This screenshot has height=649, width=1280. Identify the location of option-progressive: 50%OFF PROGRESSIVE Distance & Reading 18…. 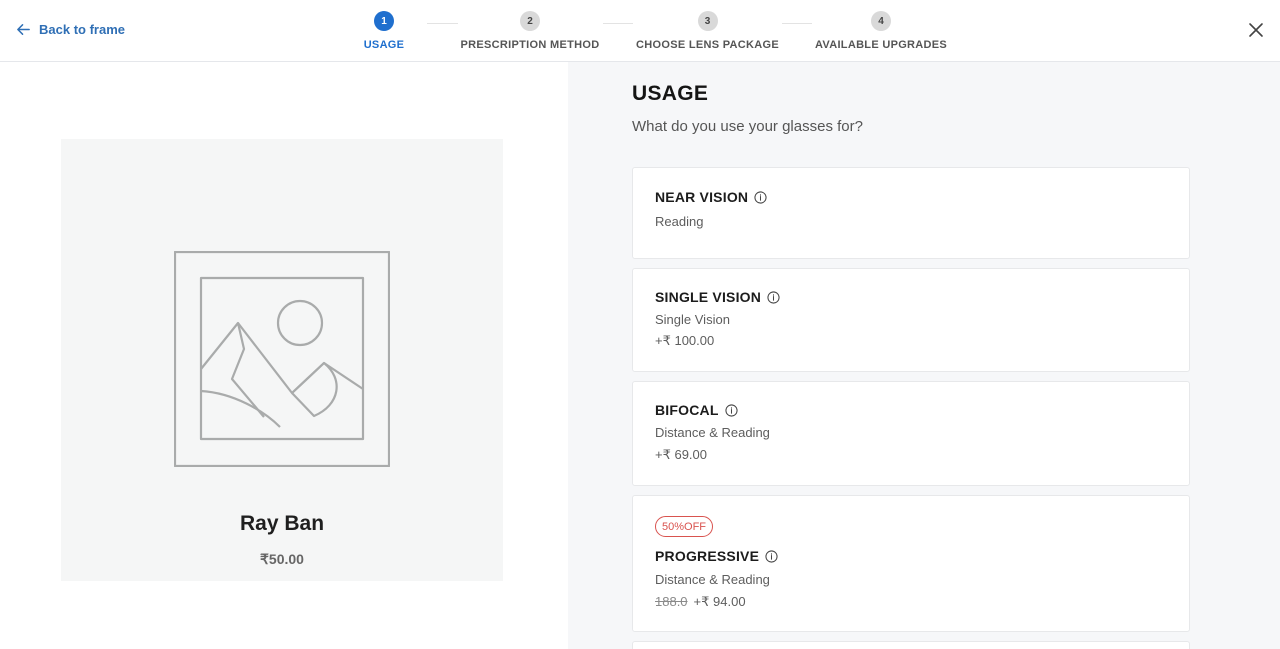
(911, 563).